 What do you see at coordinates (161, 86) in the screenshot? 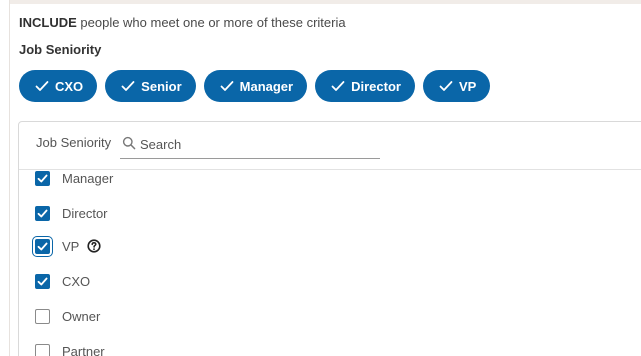
I see `chip-label: Senior` at bounding box center [161, 86].